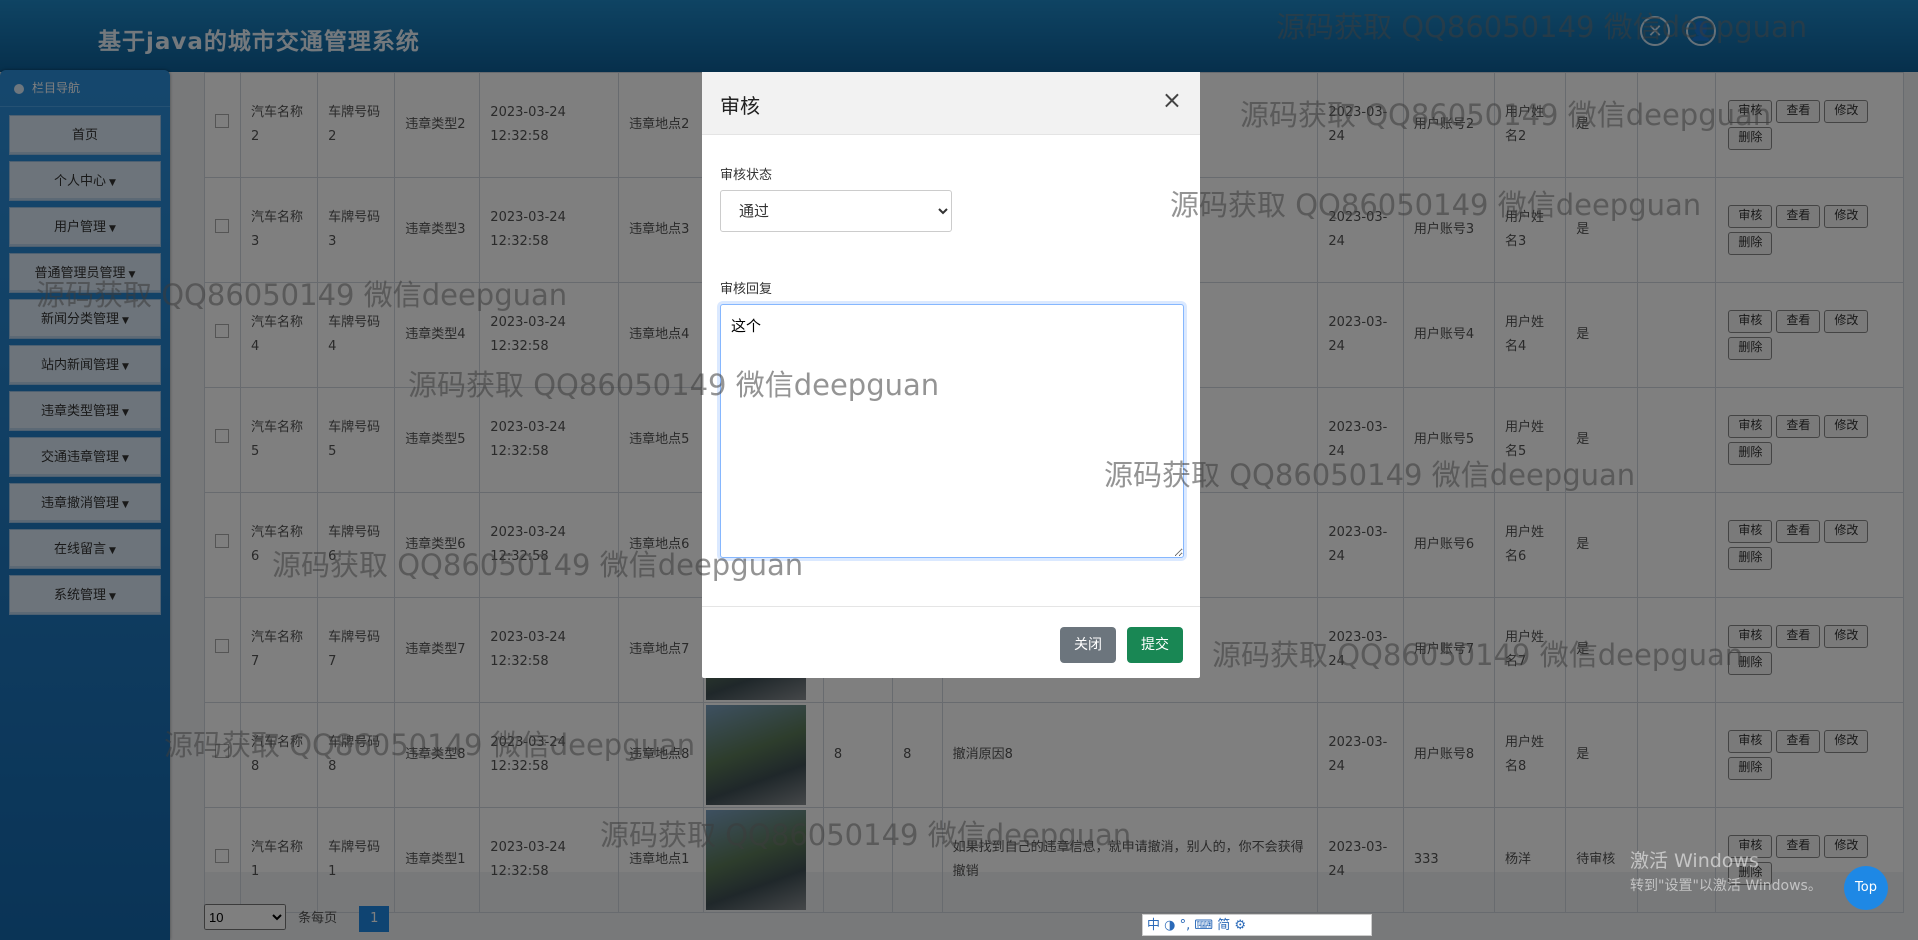  I want to click on close-button: 关闭, so click(1088, 645).